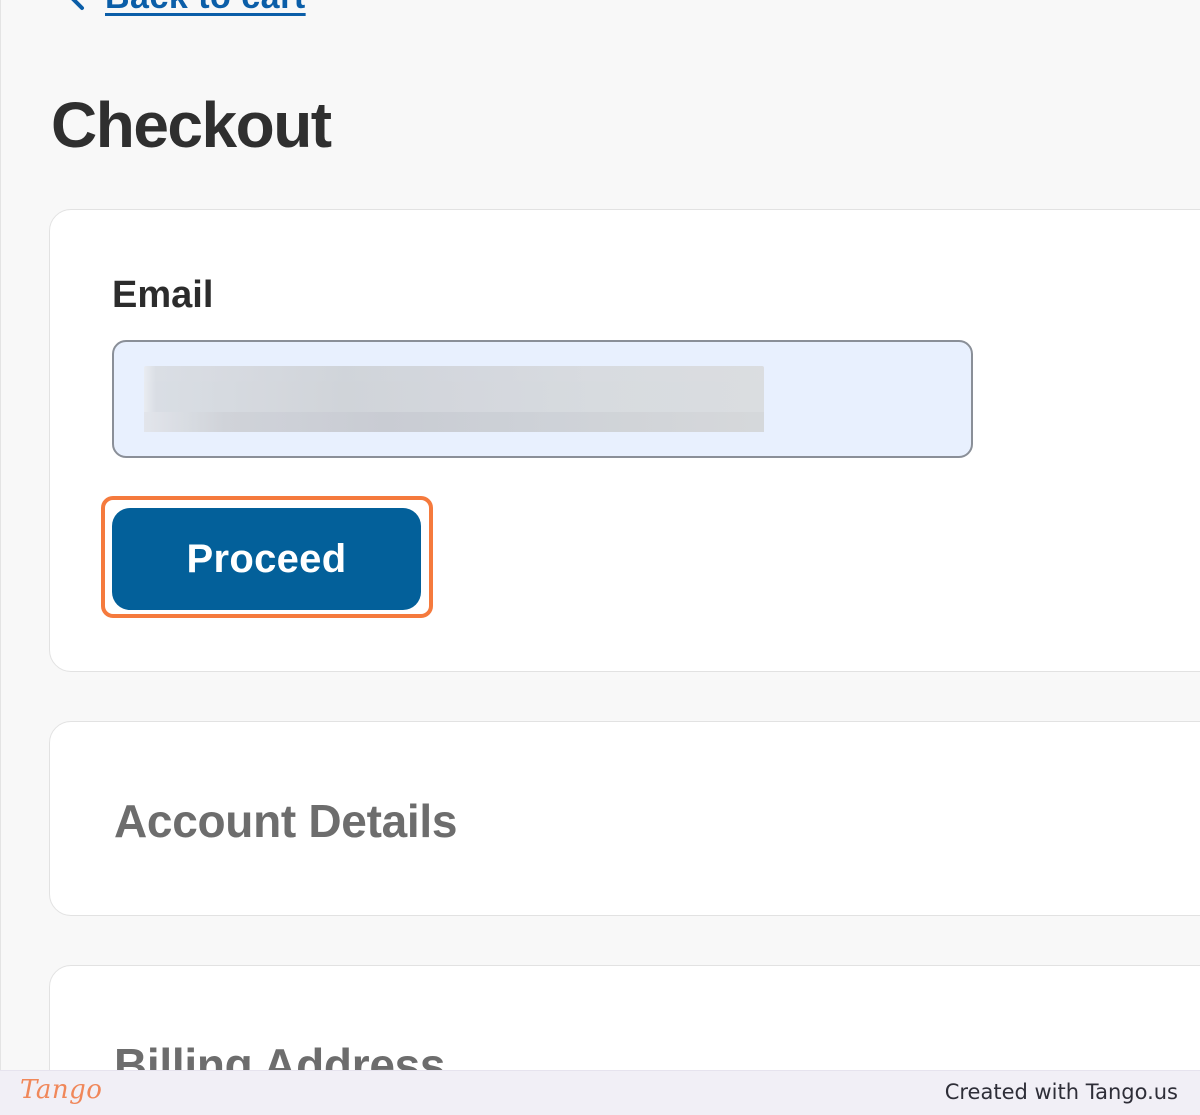 Image resolution: width=1200 pixels, height=1115 pixels. Describe the element at coordinates (600, 1092) in the screenshot. I see `tango-footer: Tango Created with Tango.us` at that location.